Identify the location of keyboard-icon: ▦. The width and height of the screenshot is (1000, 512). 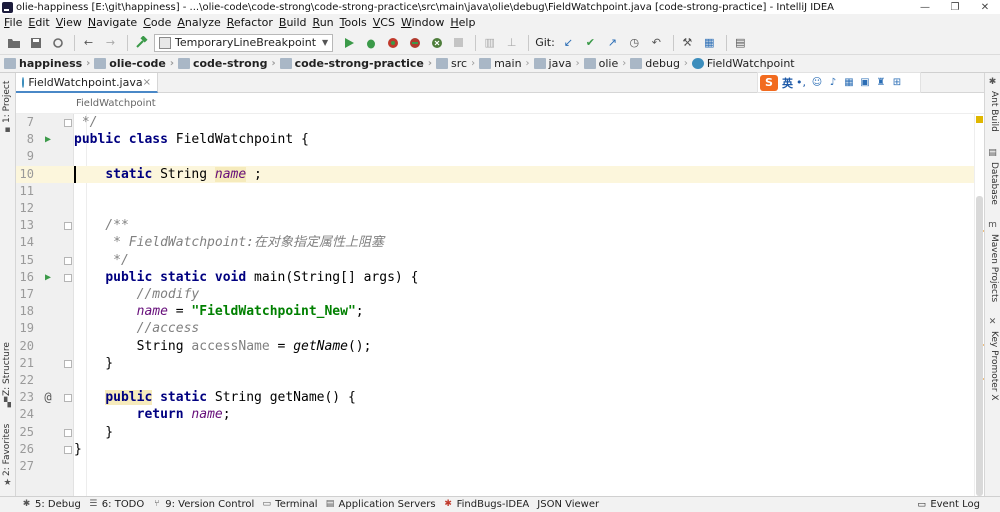
(849, 83).